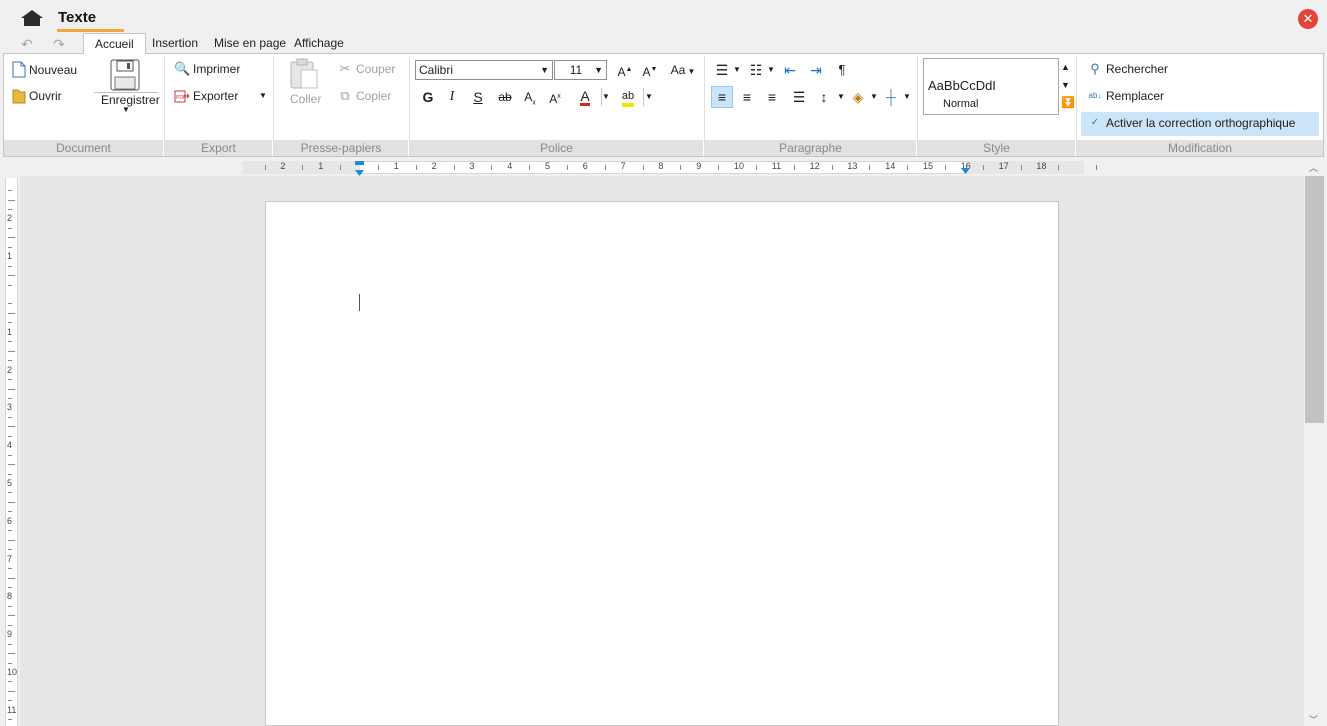 Image resolution: width=1327 pixels, height=726 pixels. What do you see at coordinates (37, 96) in the screenshot?
I see `open-button: Ouvrir` at bounding box center [37, 96].